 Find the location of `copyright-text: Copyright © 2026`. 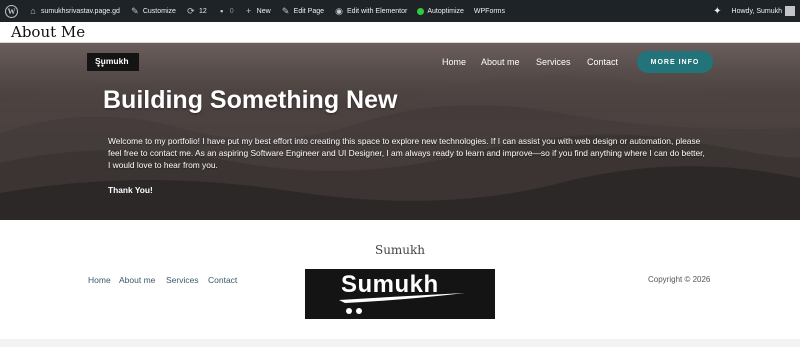

copyright-text: Copyright © 2026 is located at coordinates (679, 279).